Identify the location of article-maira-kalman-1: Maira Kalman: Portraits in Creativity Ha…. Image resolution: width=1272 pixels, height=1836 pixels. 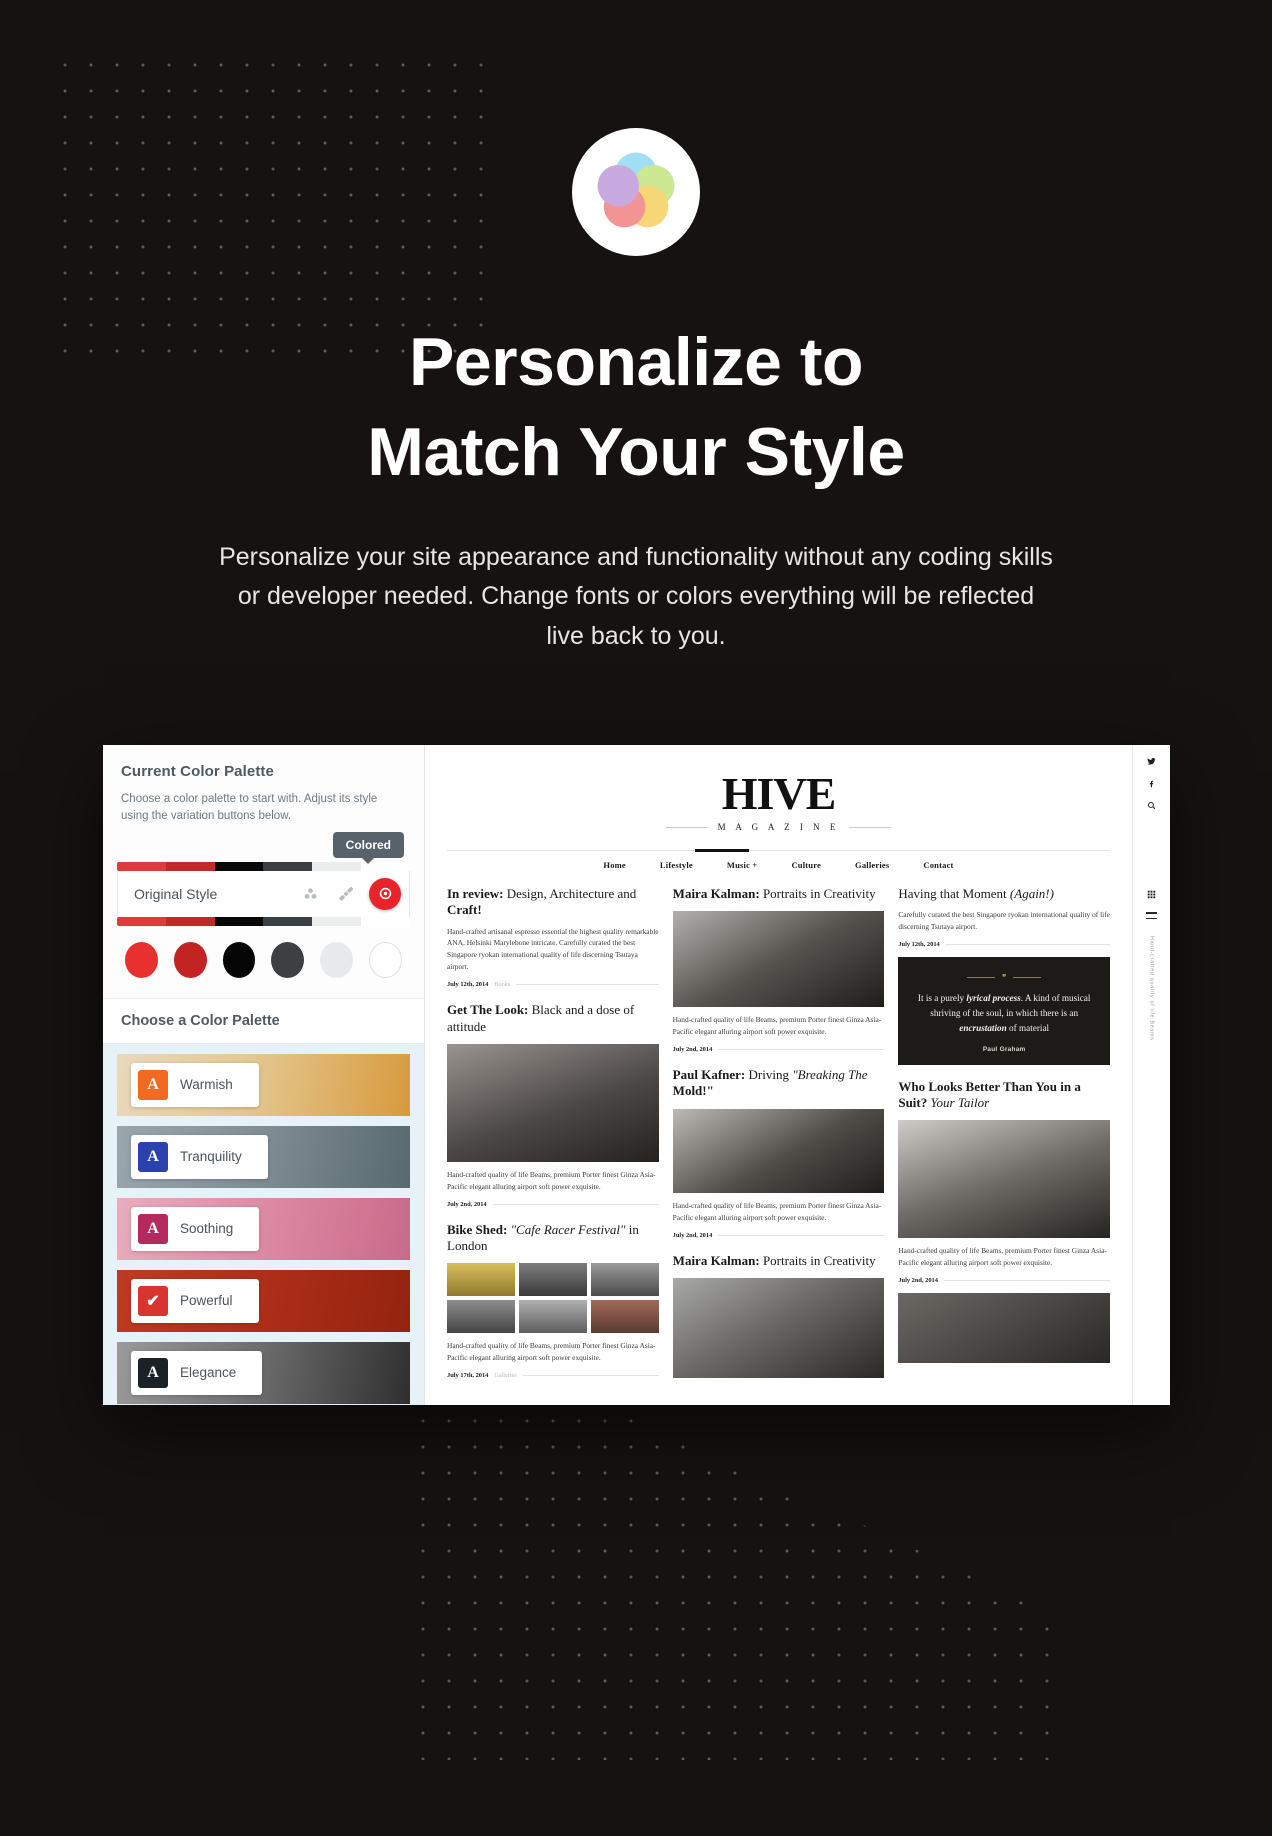
(778, 969).